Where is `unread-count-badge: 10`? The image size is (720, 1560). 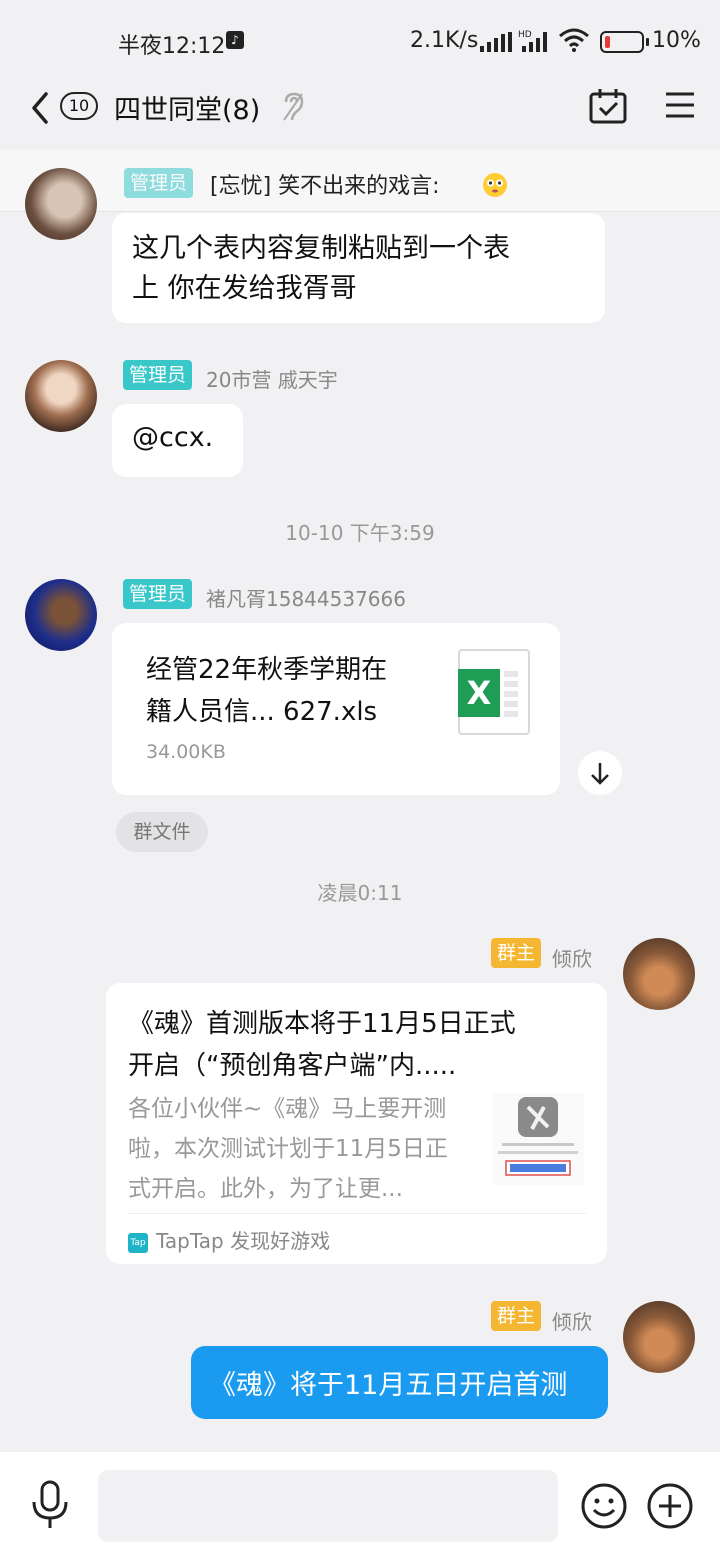 unread-count-badge: 10 is located at coordinates (79, 106).